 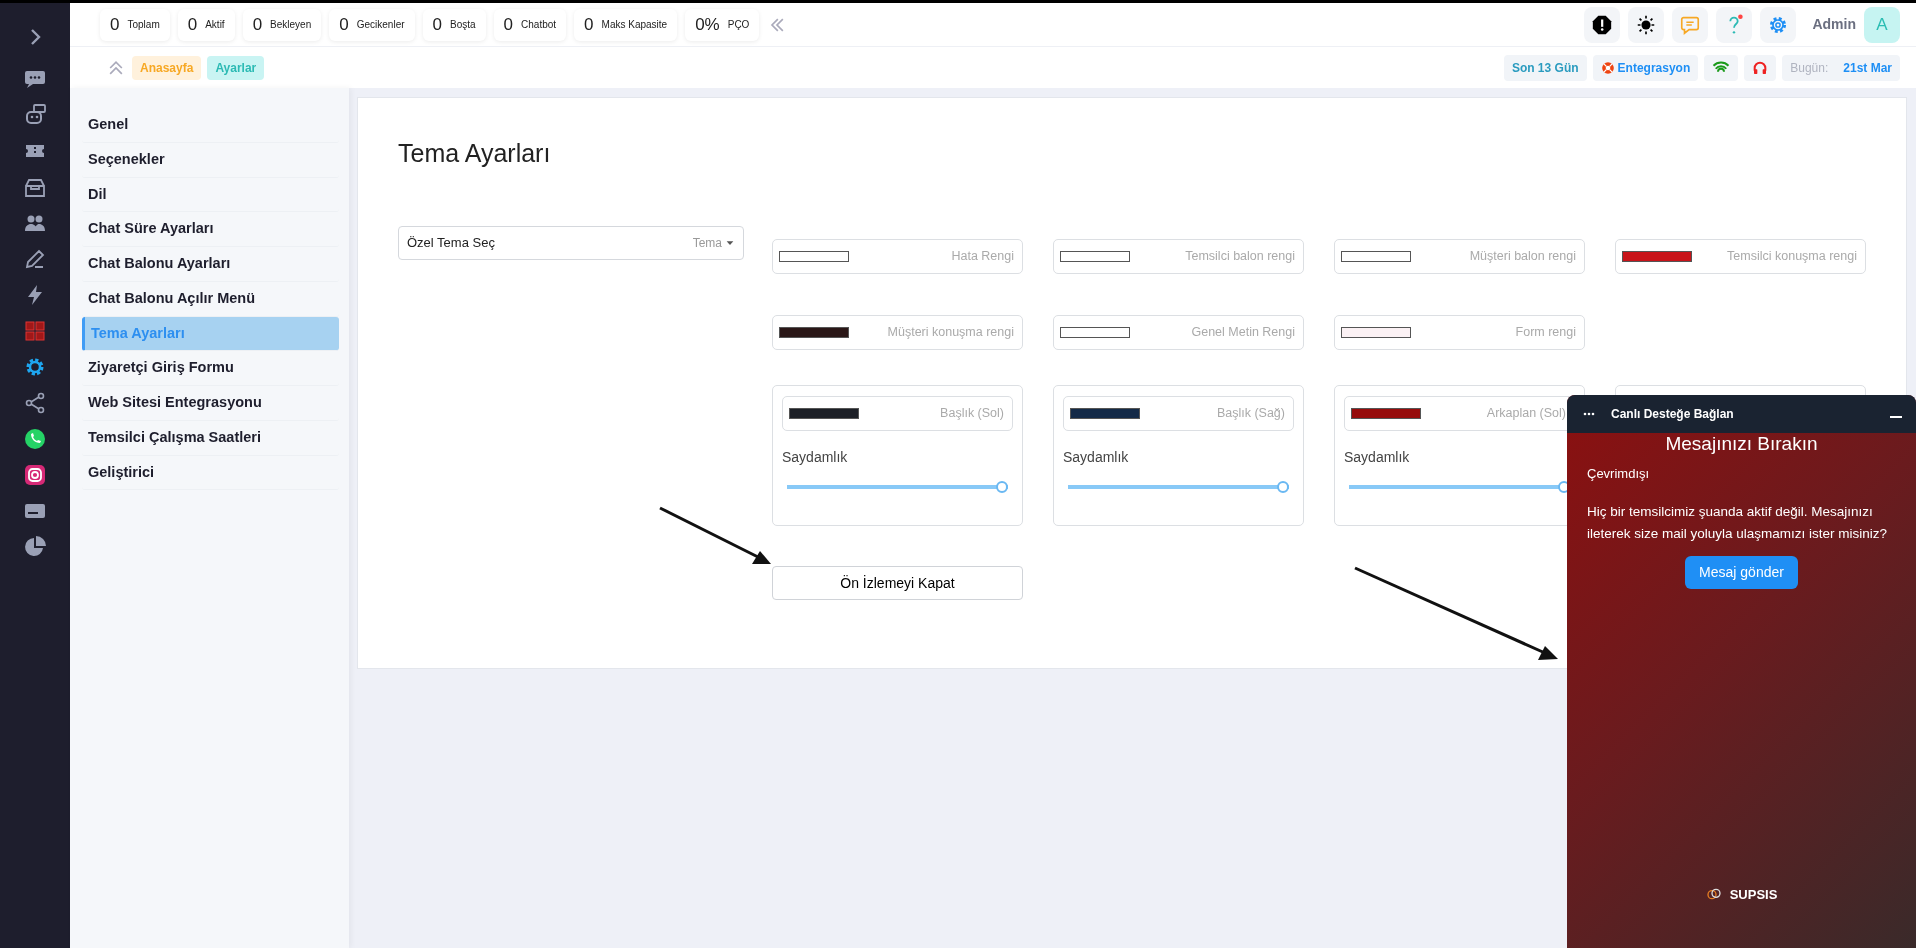 I want to click on field-label: Müşteri balon rengi, so click(x=1522, y=257).